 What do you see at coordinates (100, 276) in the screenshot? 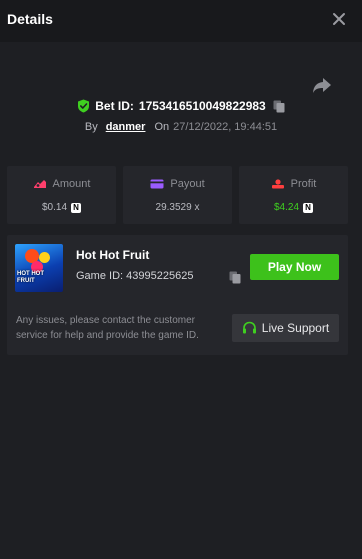
I see `game-id-label: Game ID:` at bounding box center [100, 276].